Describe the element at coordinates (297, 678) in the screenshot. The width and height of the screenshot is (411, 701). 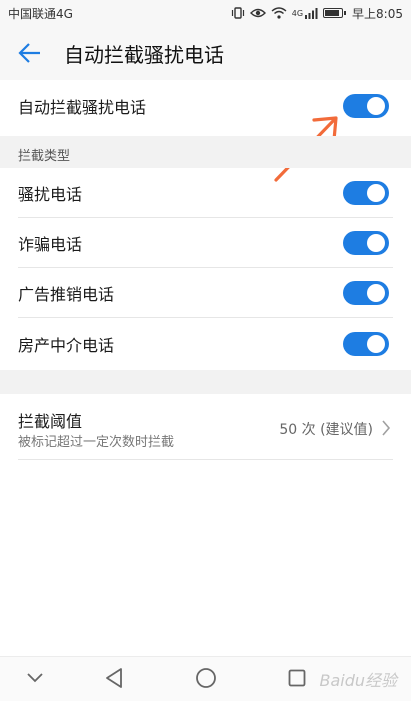
I see `recents-square-icon` at that location.